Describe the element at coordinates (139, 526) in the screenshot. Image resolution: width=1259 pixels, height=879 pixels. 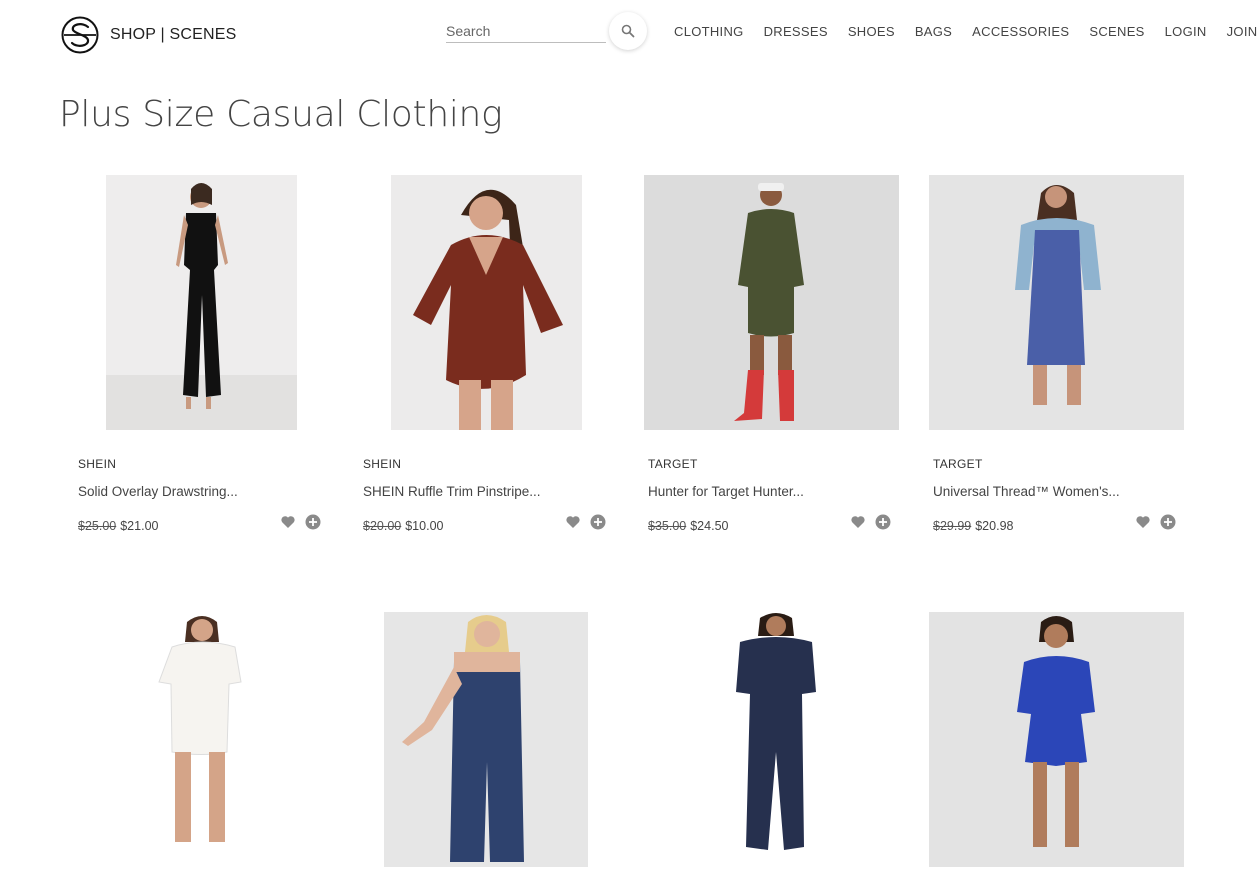
I see `sale-price: $21.00` at that location.